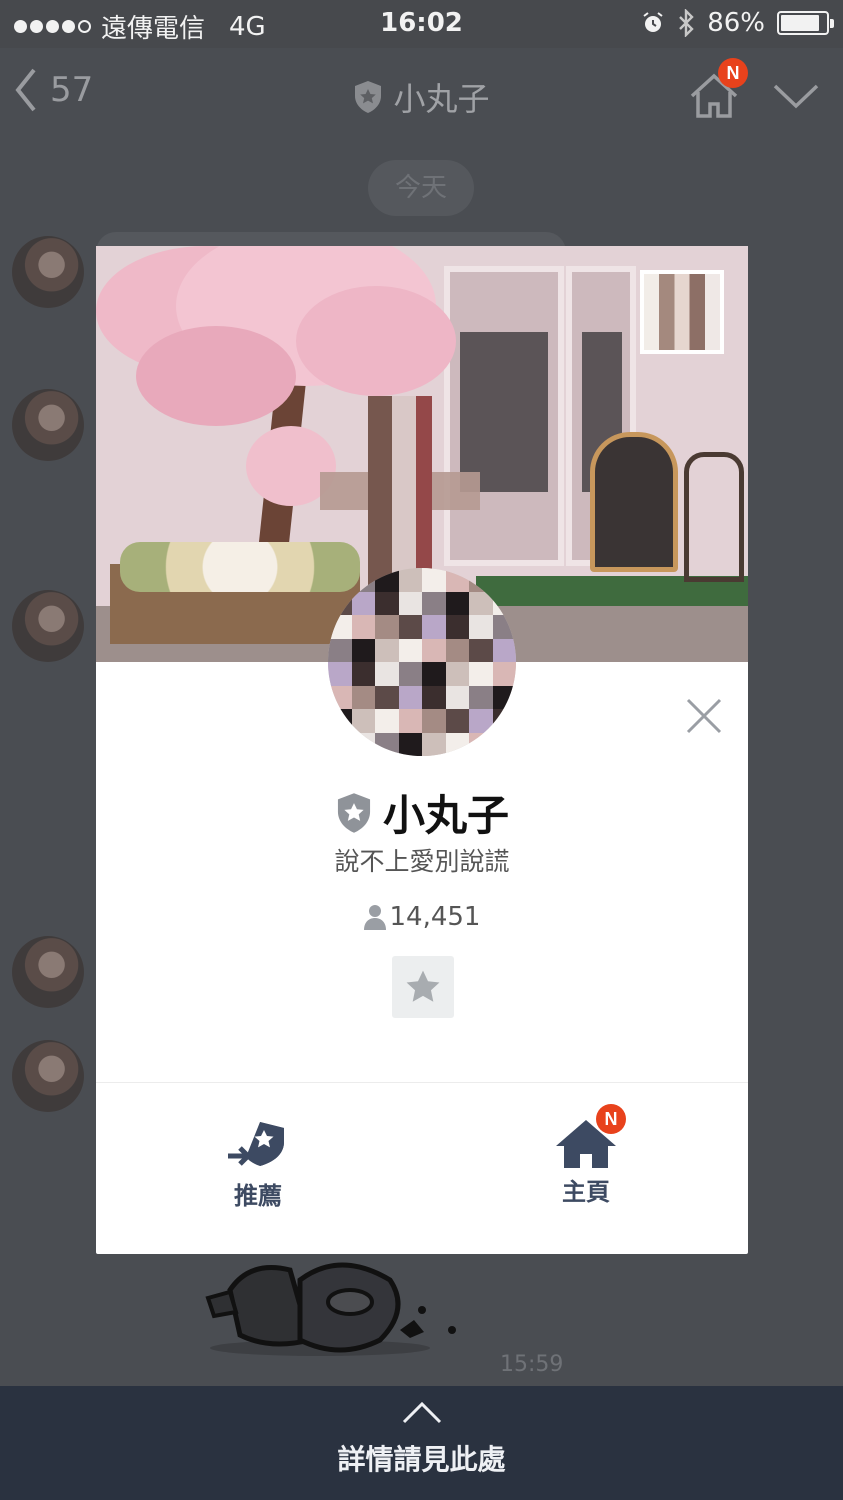  I want to click on profile-name-row: 小丸子, so click(422, 812).